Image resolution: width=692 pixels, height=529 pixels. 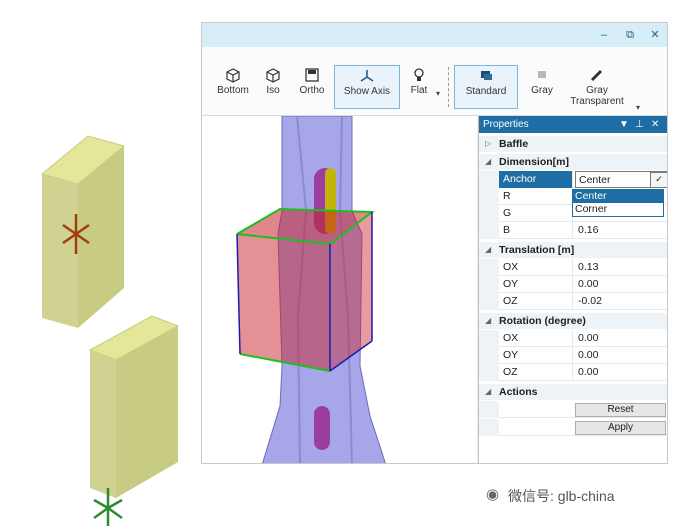 What do you see at coordinates (536, 213) in the screenshot?
I see `g-key: G` at bounding box center [536, 213].